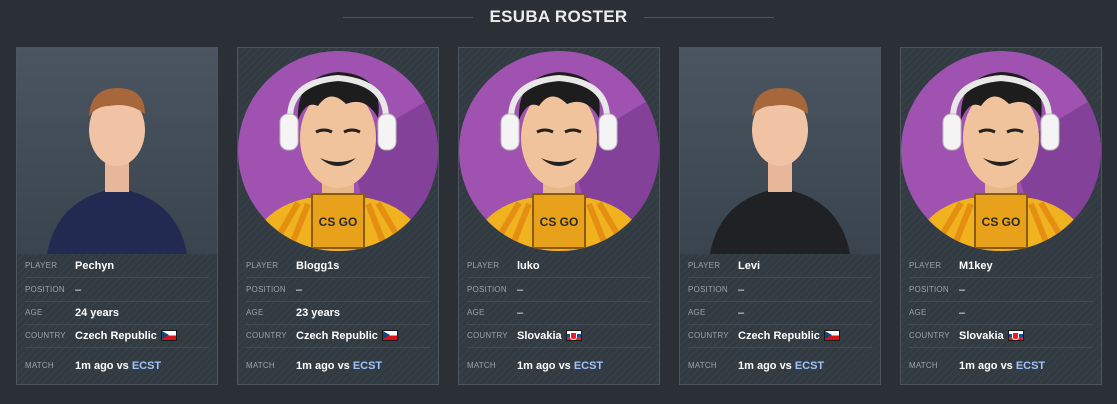 Image resolution: width=1117 pixels, height=404 pixels. I want to click on player-value: M1key, so click(976, 266).